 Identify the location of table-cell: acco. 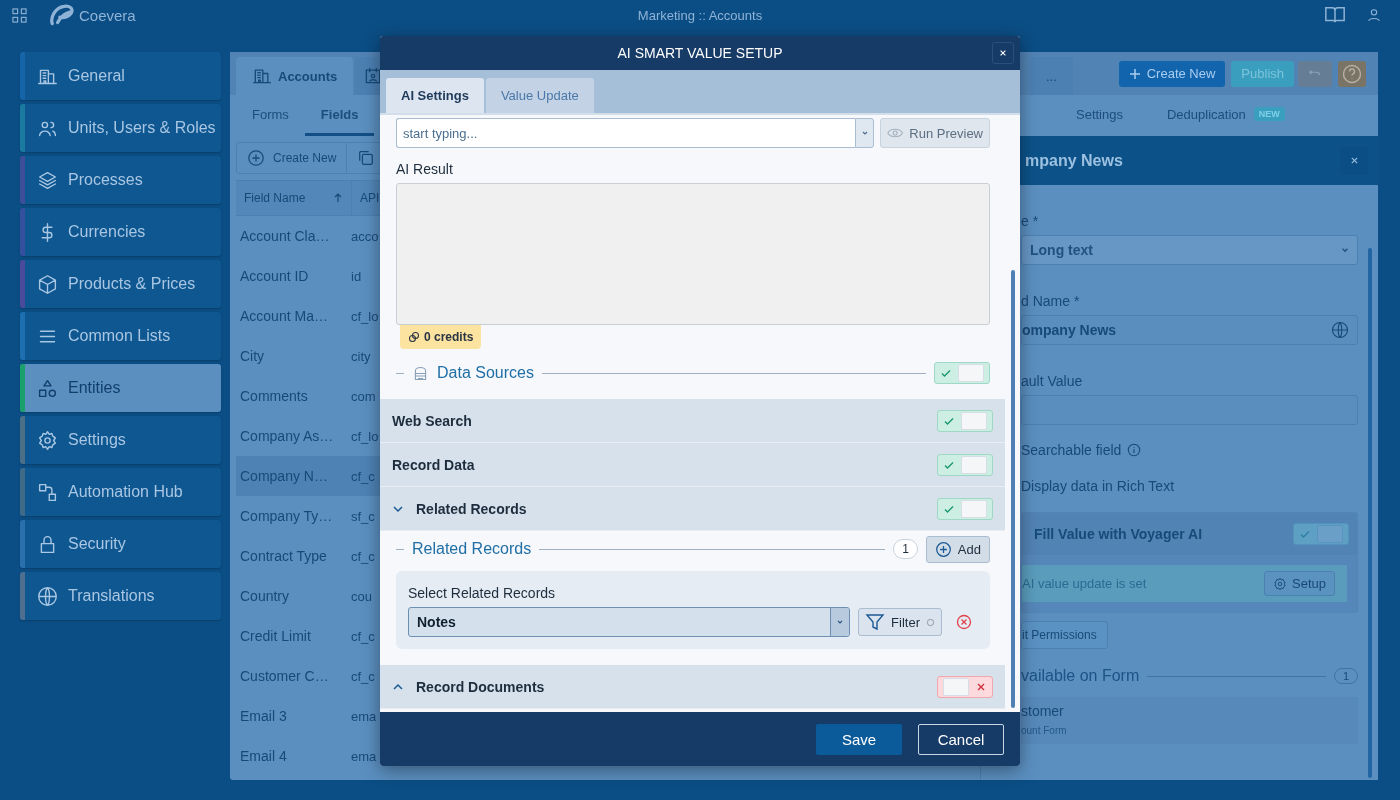
(365, 236).